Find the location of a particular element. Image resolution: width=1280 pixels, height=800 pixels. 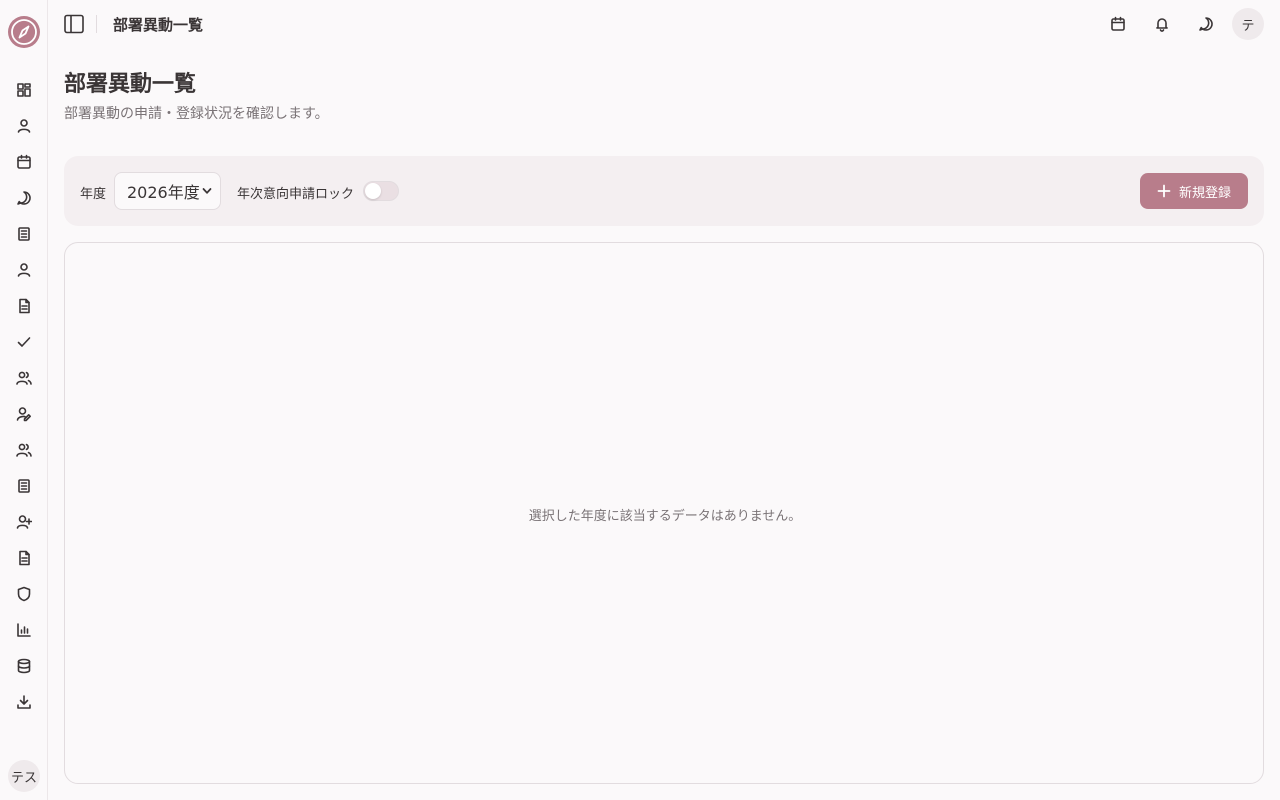

bar-chart-icon is located at coordinates (24, 630).